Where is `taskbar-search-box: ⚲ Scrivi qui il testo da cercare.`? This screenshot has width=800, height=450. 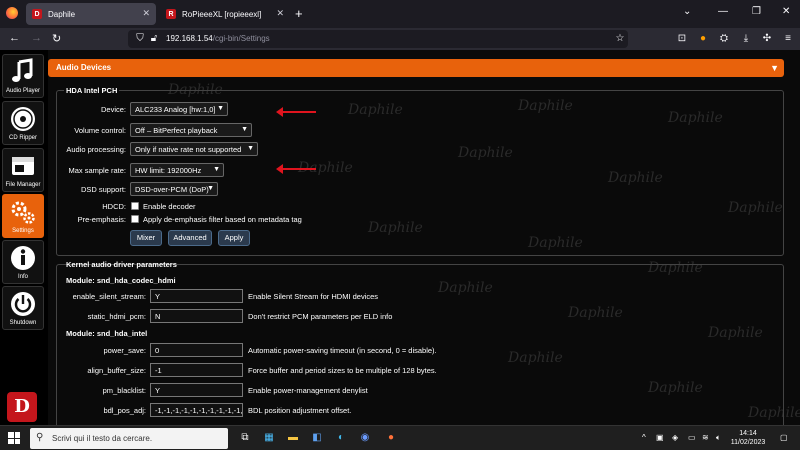 taskbar-search-box: ⚲ Scrivi qui il testo da cercare. is located at coordinates (129, 438).